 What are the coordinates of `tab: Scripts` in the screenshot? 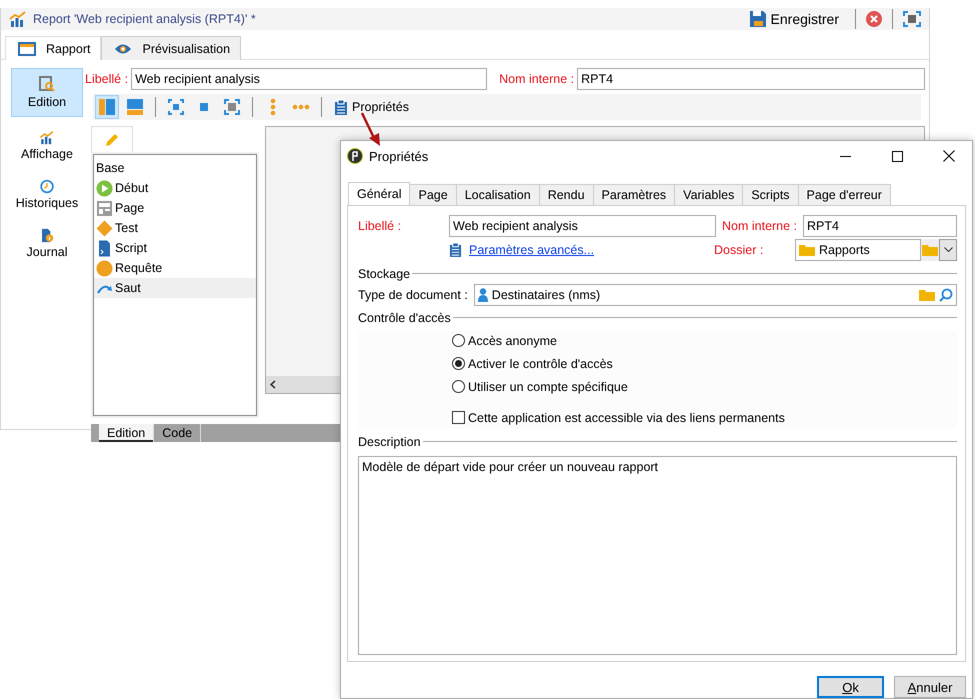 It's located at (770, 195).